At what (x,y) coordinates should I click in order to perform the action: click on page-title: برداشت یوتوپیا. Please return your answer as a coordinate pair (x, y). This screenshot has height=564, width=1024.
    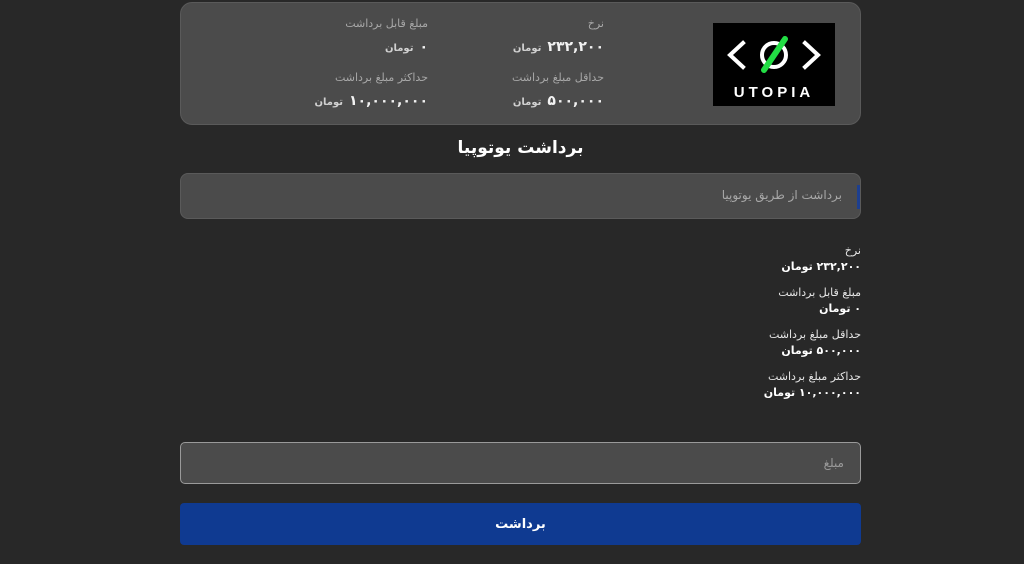
    Looking at the image, I should click on (520, 148).